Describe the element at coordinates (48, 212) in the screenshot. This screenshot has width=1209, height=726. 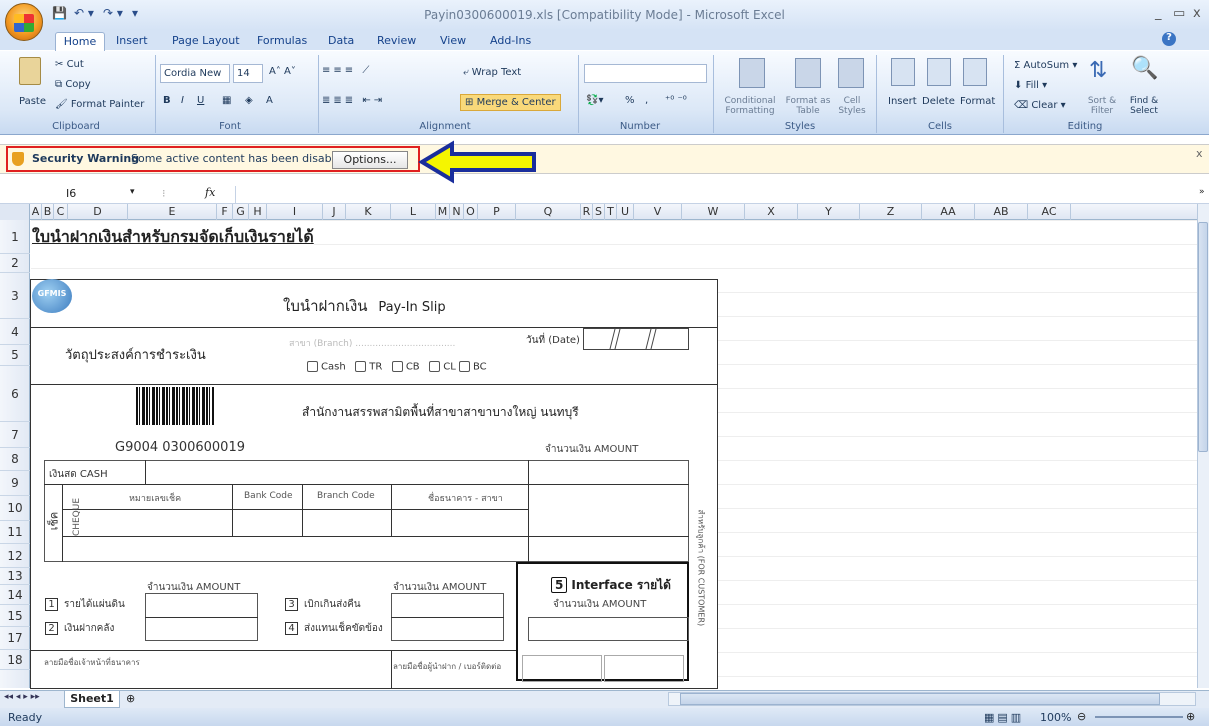
I see `column-header-b: B` at that location.